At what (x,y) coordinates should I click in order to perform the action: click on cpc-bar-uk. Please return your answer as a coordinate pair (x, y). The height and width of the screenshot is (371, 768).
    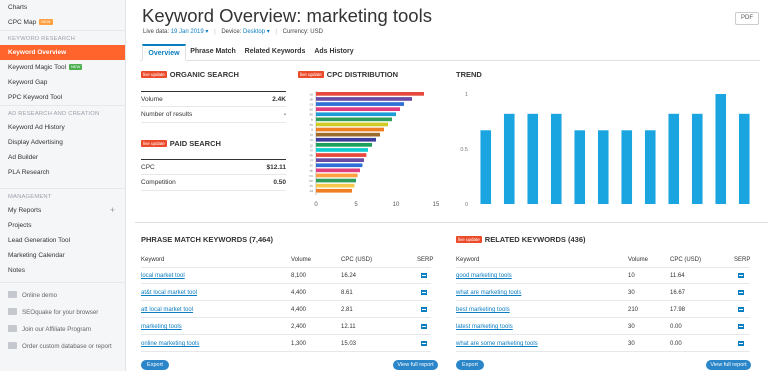
    Looking at the image, I should click on (364, 99).